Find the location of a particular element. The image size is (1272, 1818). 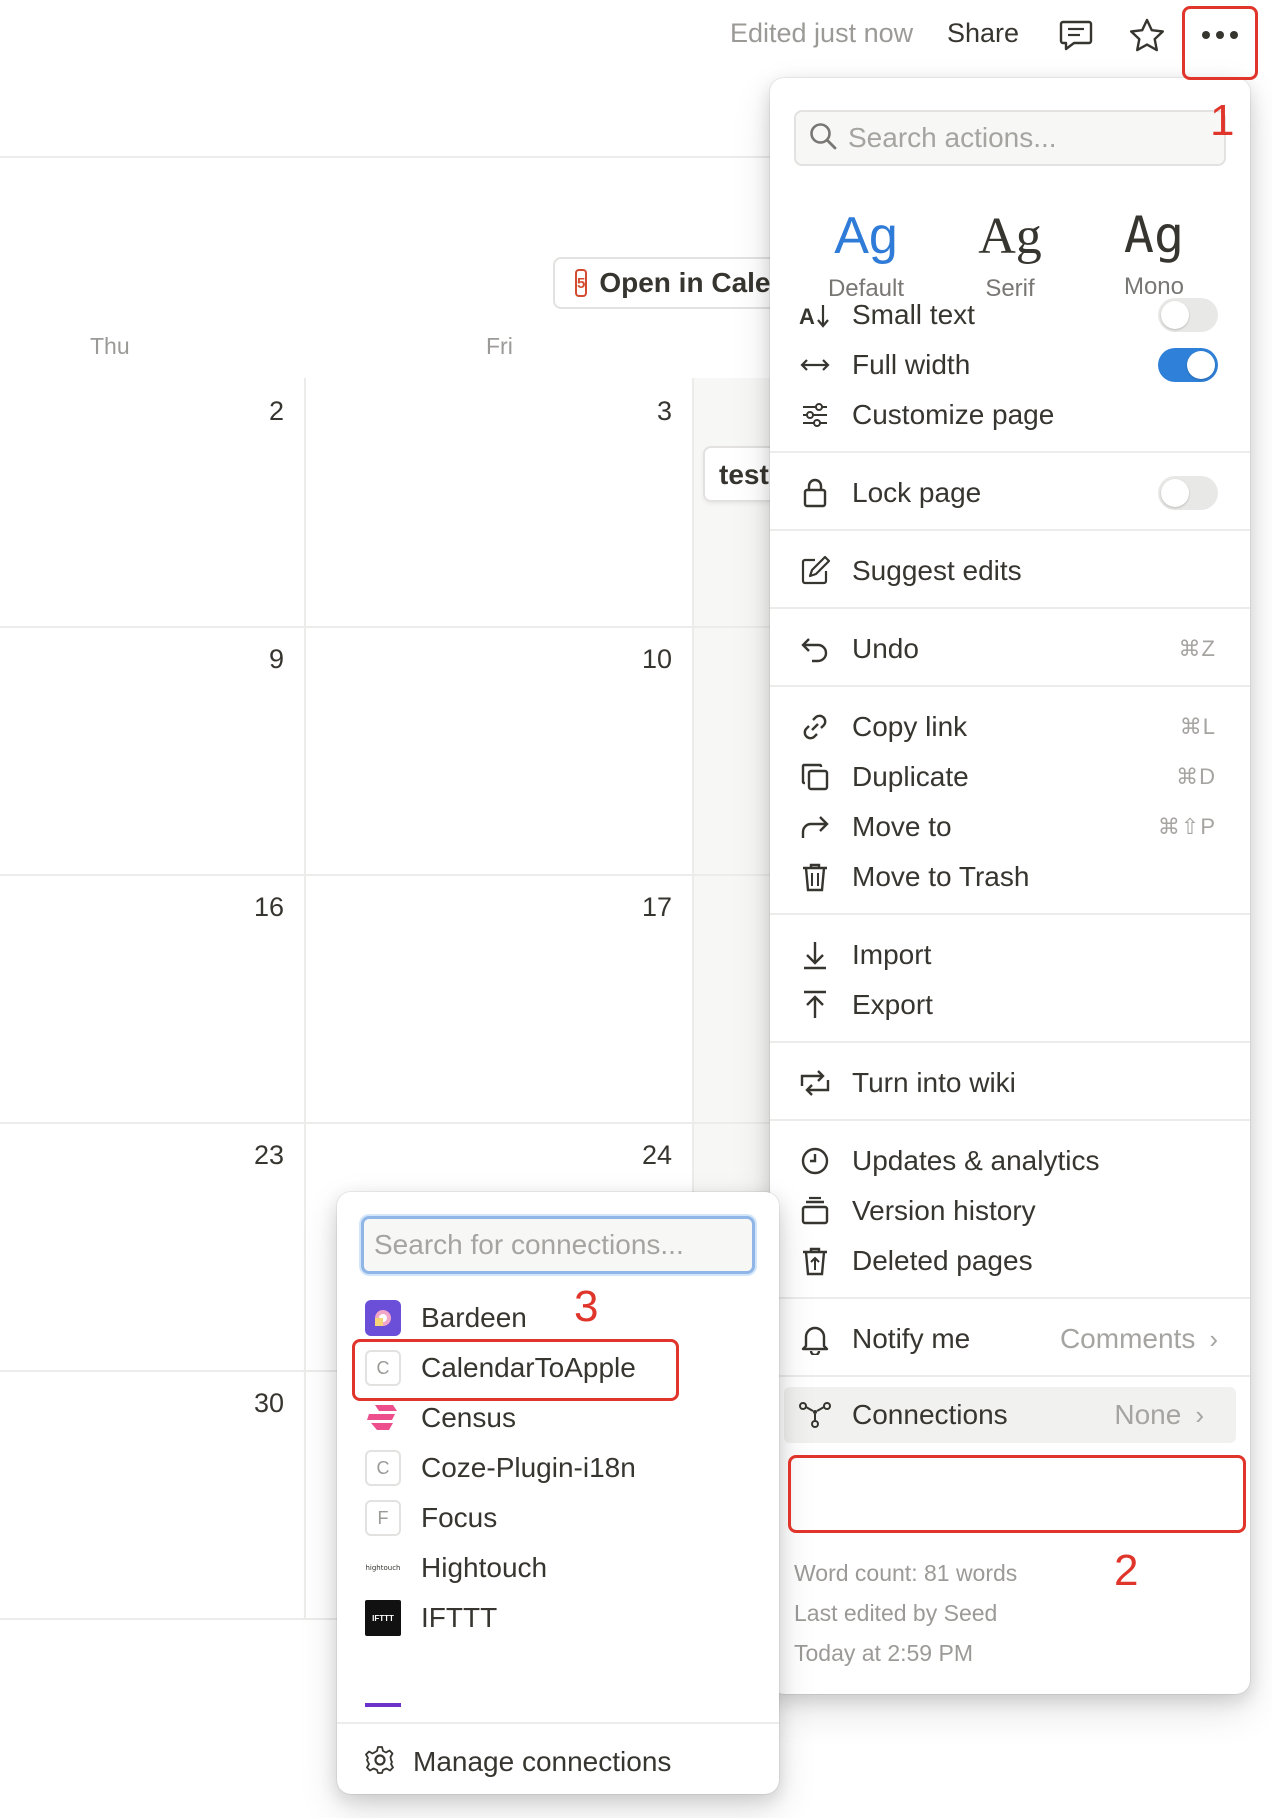

menu-item-small-text: A Small text is located at coordinates (1010, 315).